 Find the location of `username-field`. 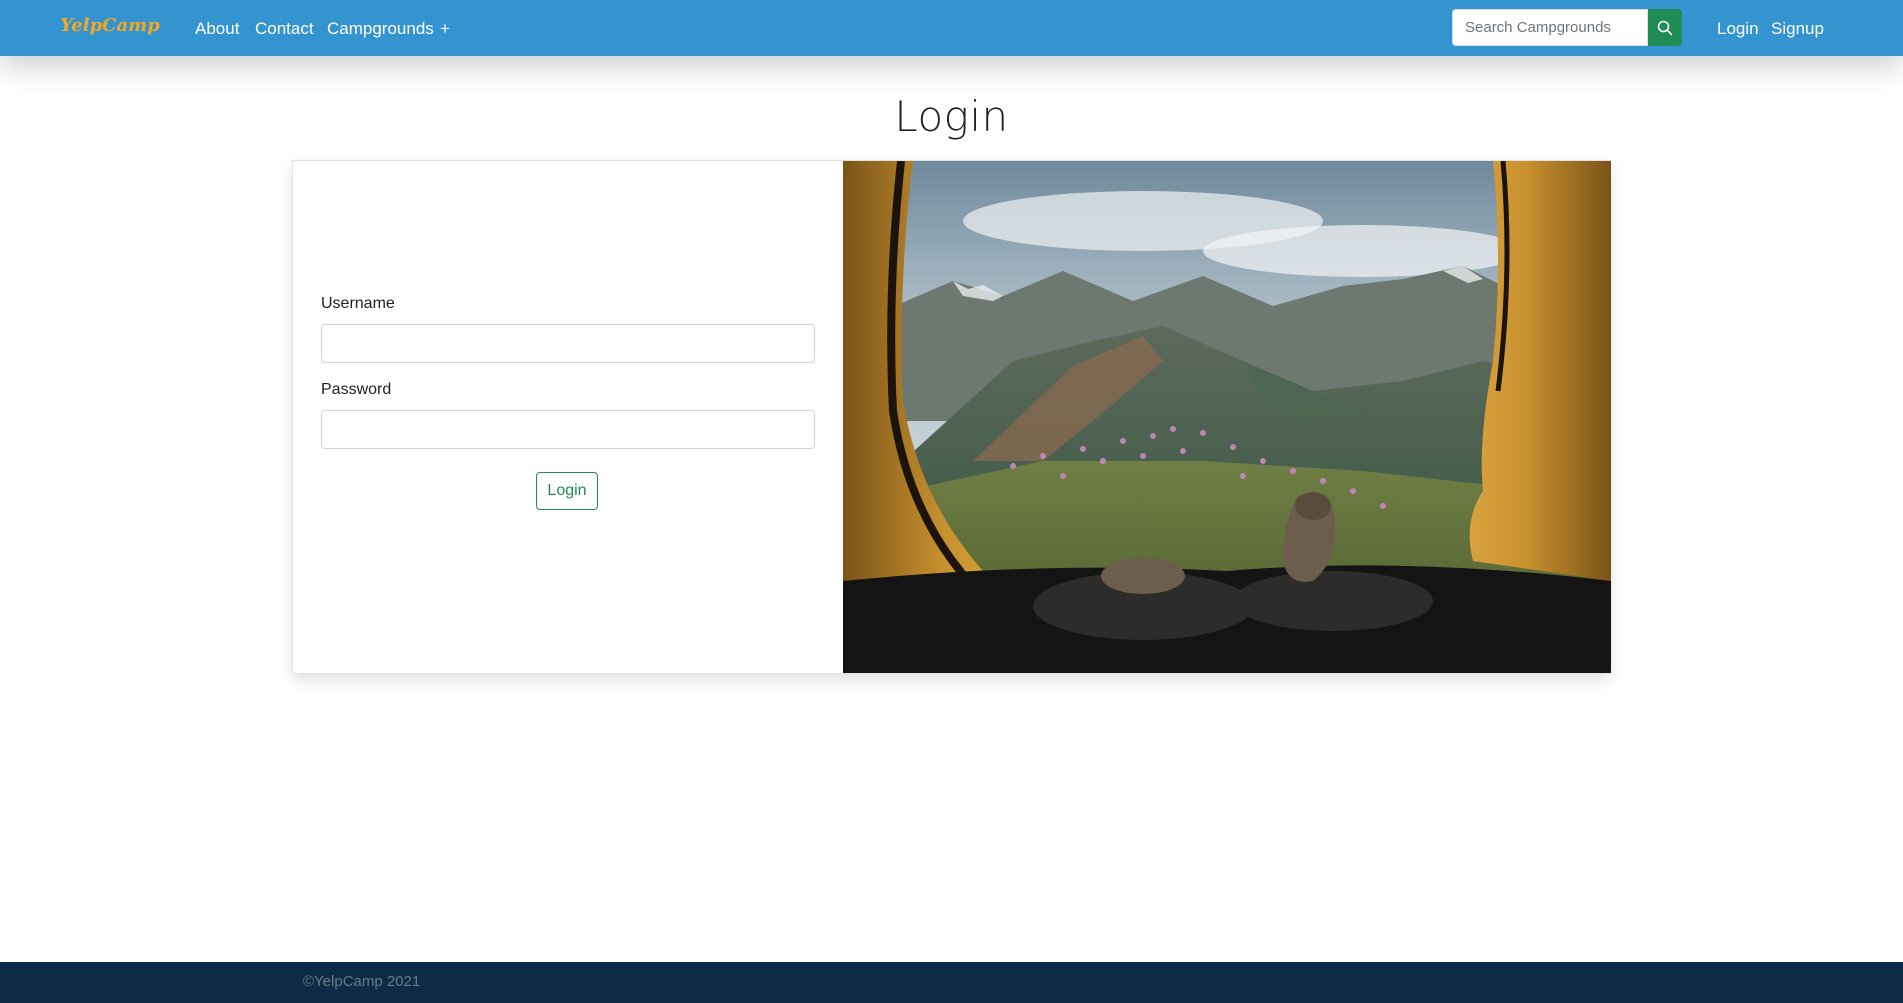

username-field is located at coordinates (568, 343).